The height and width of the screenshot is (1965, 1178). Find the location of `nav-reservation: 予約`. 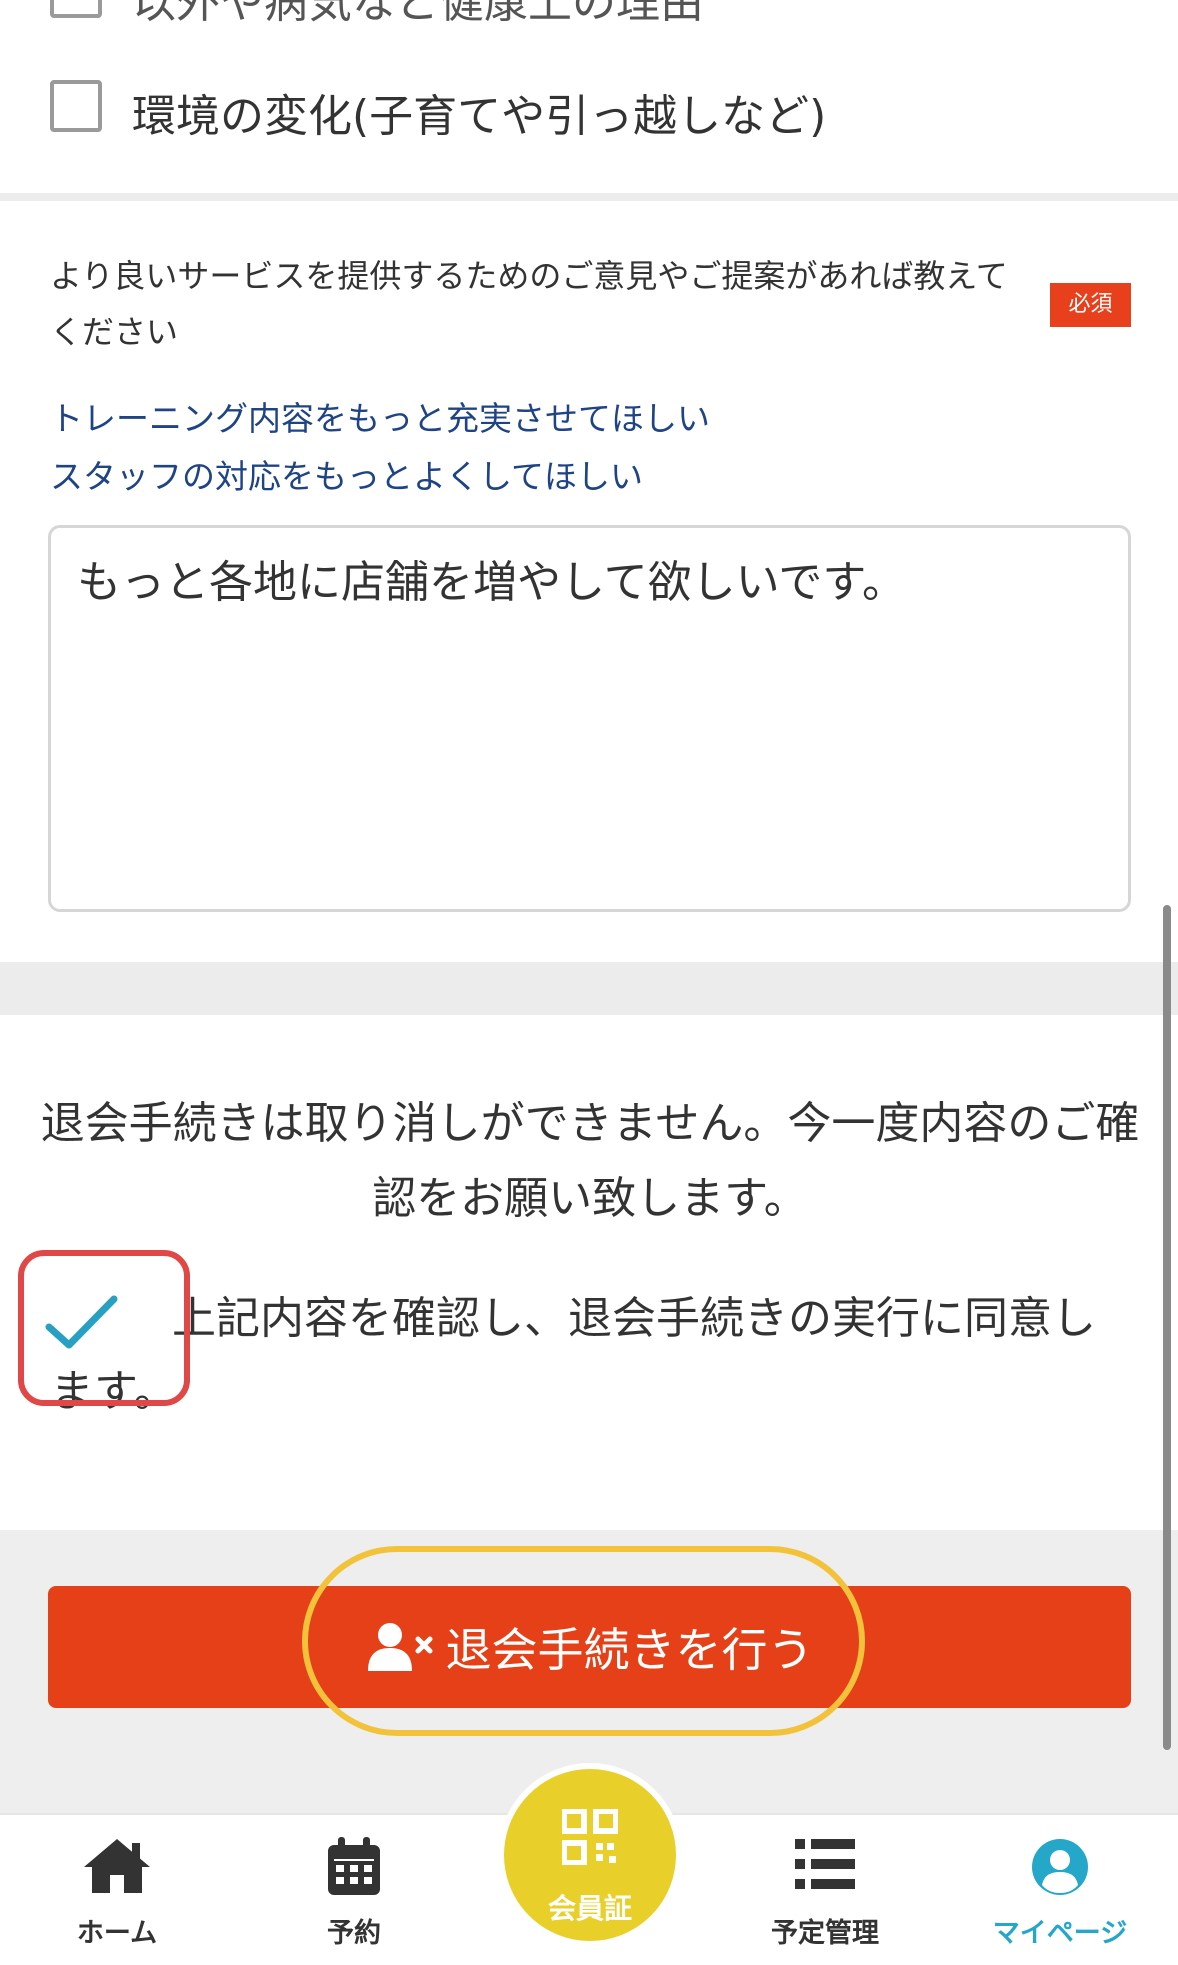

nav-reservation: 予約 is located at coordinates (354, 1890).